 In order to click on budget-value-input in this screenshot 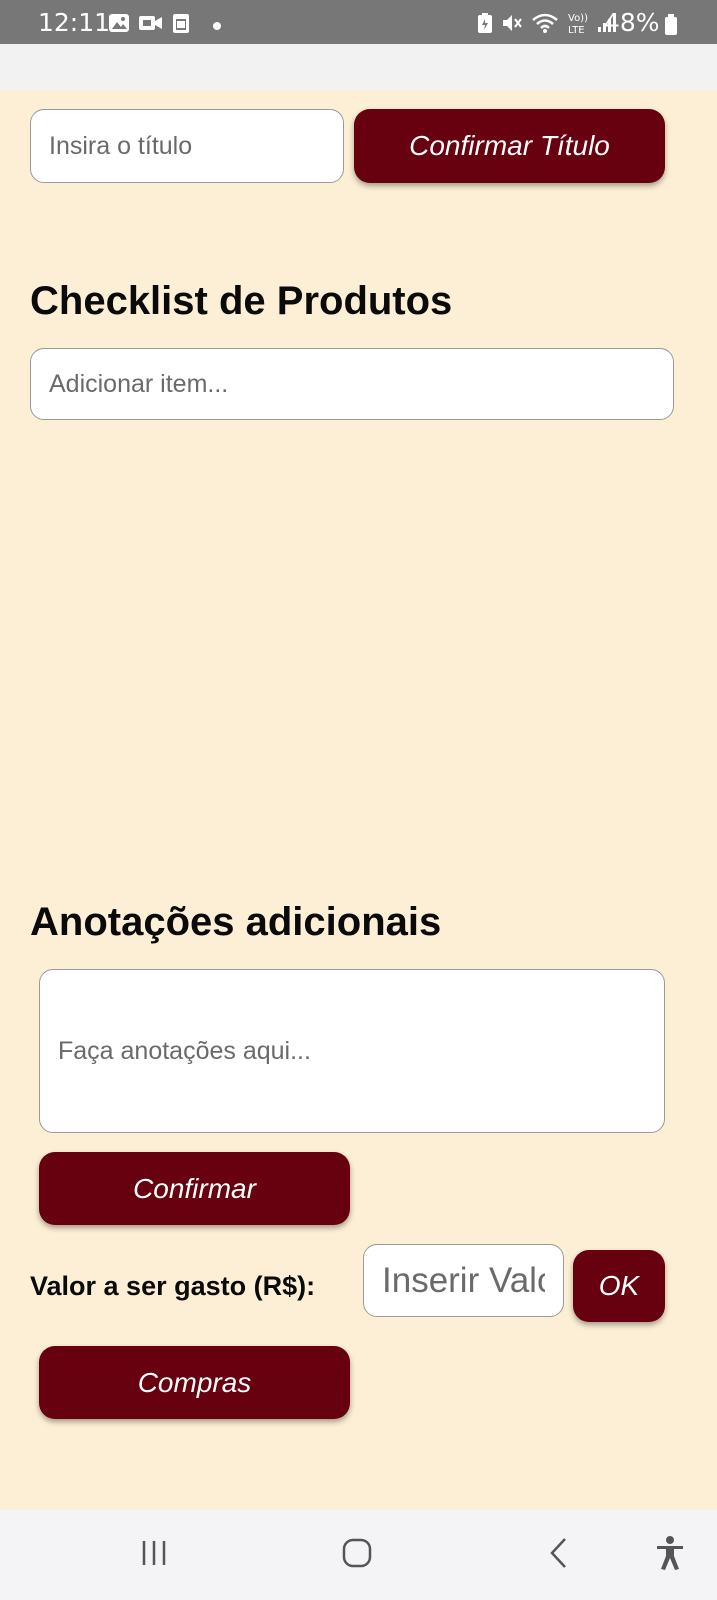, I will do `click(463, 1280)`.